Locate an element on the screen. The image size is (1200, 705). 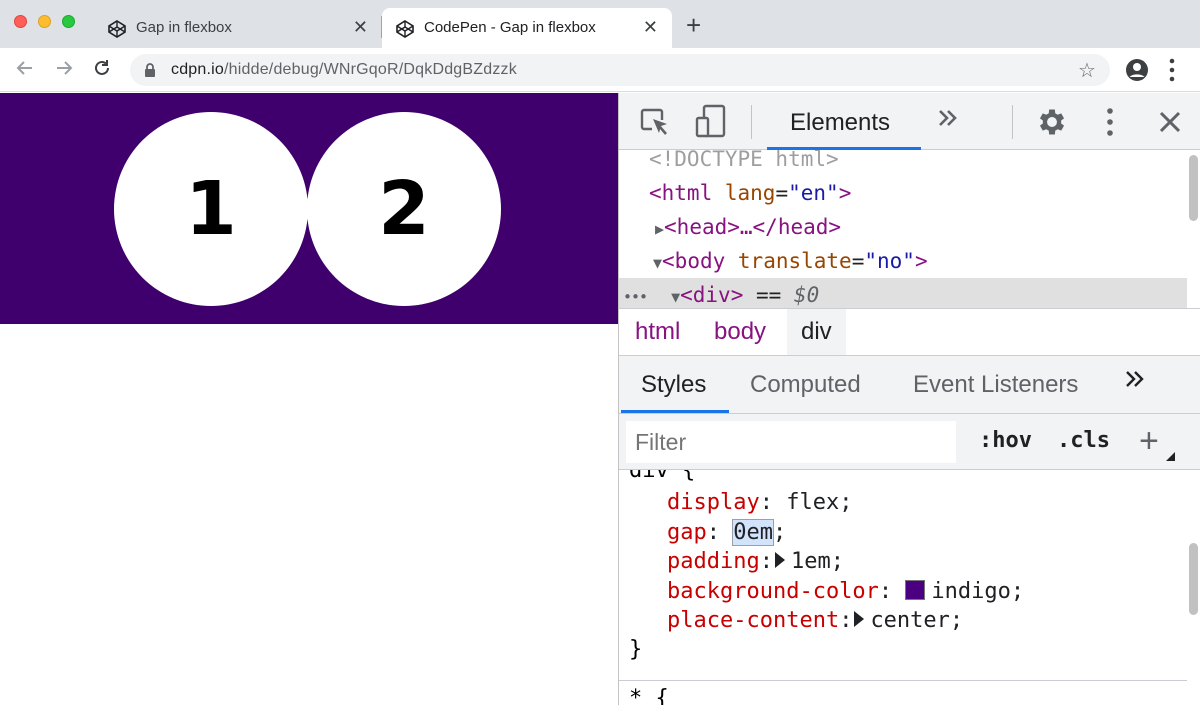
profile-avatar-icon is located at coordinates (1137, 70).